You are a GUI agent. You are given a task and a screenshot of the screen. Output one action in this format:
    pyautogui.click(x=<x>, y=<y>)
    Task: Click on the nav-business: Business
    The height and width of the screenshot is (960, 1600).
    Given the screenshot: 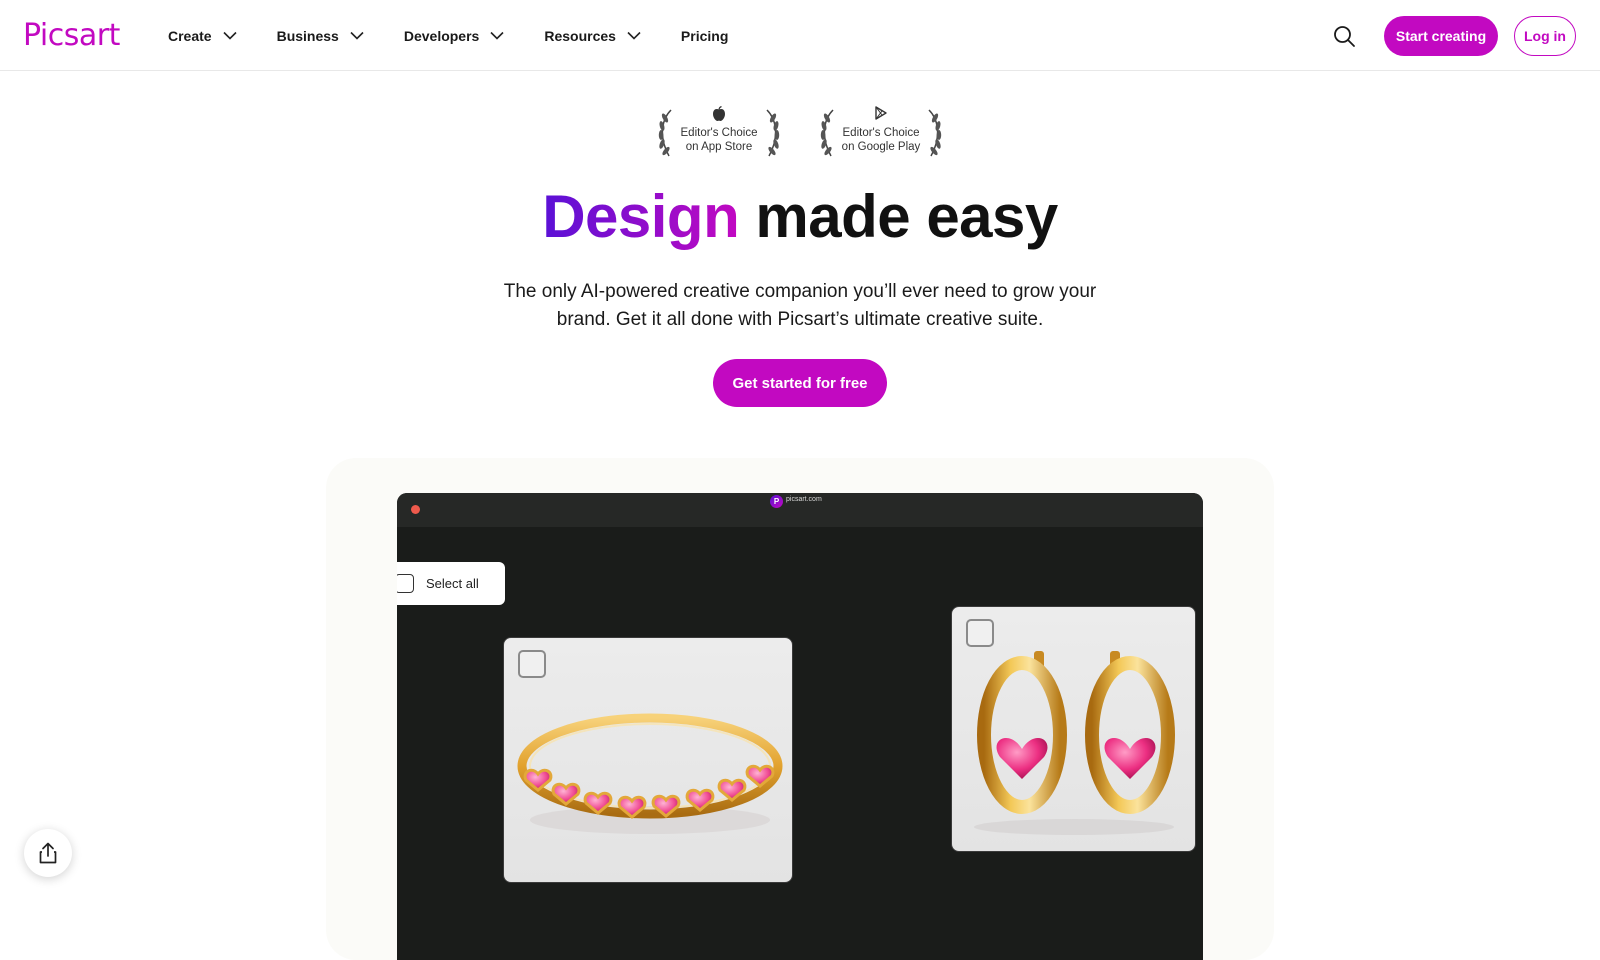 What is the action you would take?
    pyautogui.click(x=320, y=36)
    